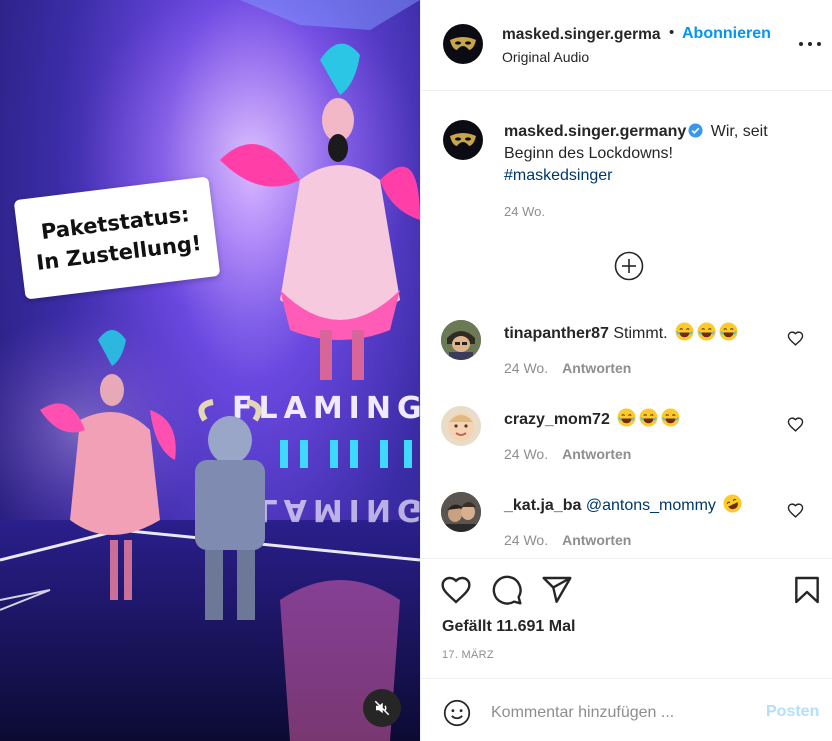 This screenshot has height=741, width=832. I want to click on emoji-picker-icon, so click(457, 713).